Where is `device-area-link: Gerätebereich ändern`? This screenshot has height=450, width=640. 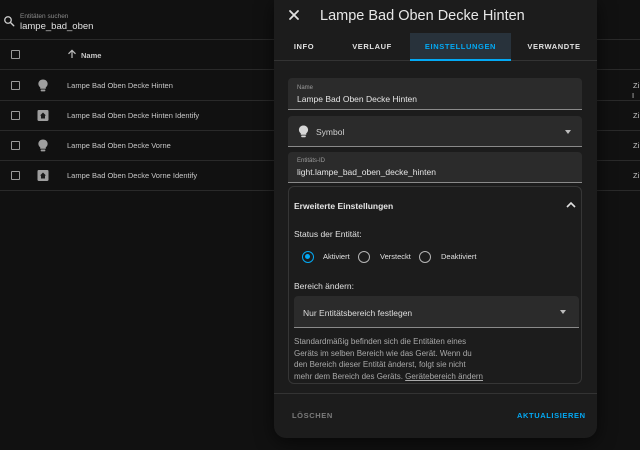 device-area-link: Gerätebereich ändern is located at coordinates (444, 376).